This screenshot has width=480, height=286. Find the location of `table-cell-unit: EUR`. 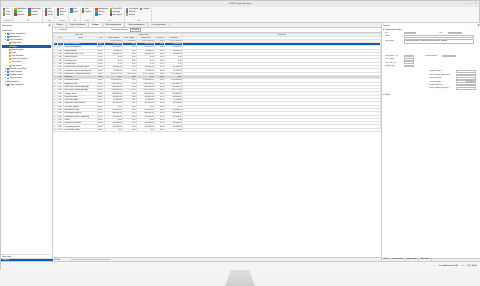

table-cell-unit: EUR is located at coordinates (101, 130).